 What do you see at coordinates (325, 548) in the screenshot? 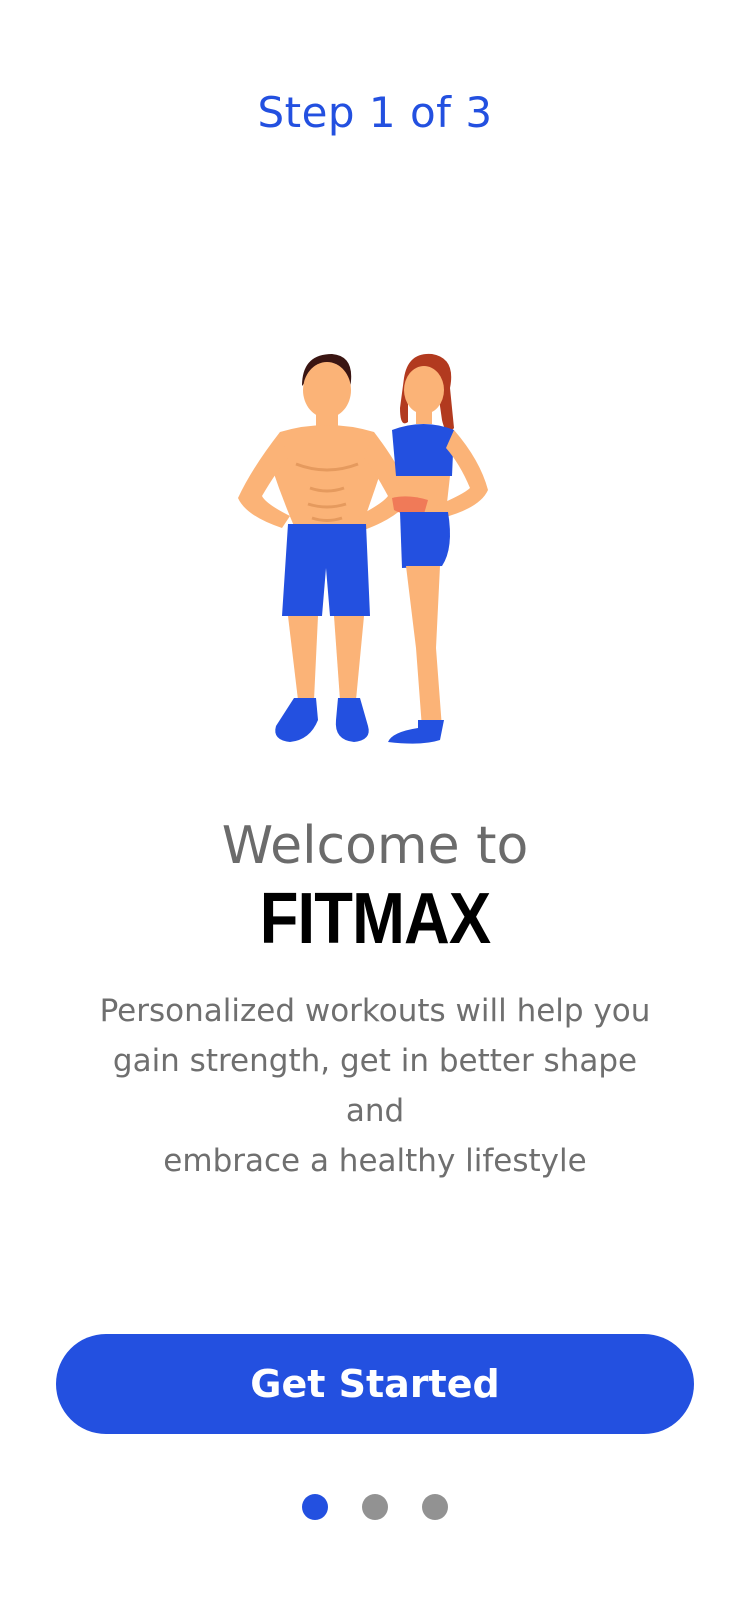
I see `man-figure` at bounding box center [325, 548].